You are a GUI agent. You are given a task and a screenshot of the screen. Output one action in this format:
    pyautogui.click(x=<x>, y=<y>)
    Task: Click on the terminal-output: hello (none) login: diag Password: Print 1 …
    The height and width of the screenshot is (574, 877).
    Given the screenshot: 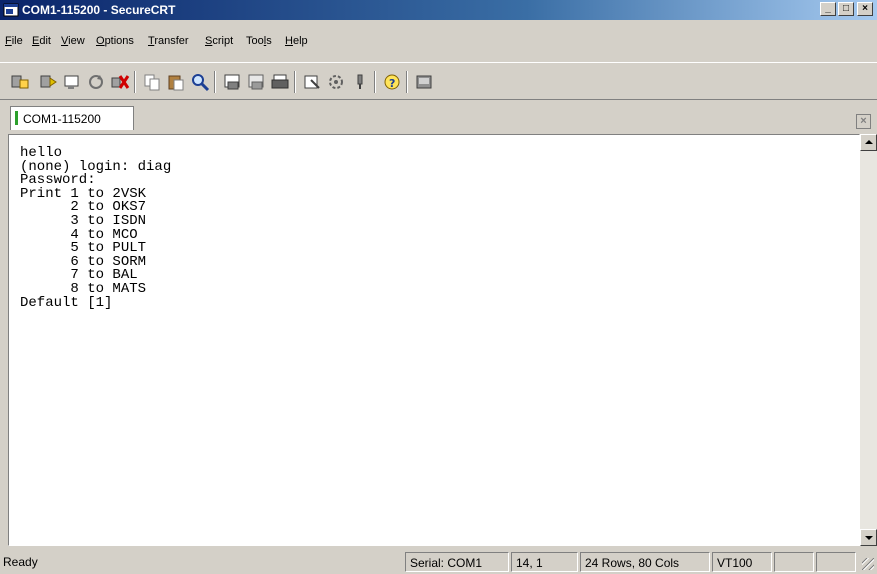 What is the action you would take?
    pyautogui.click(x=95, y=228)
    